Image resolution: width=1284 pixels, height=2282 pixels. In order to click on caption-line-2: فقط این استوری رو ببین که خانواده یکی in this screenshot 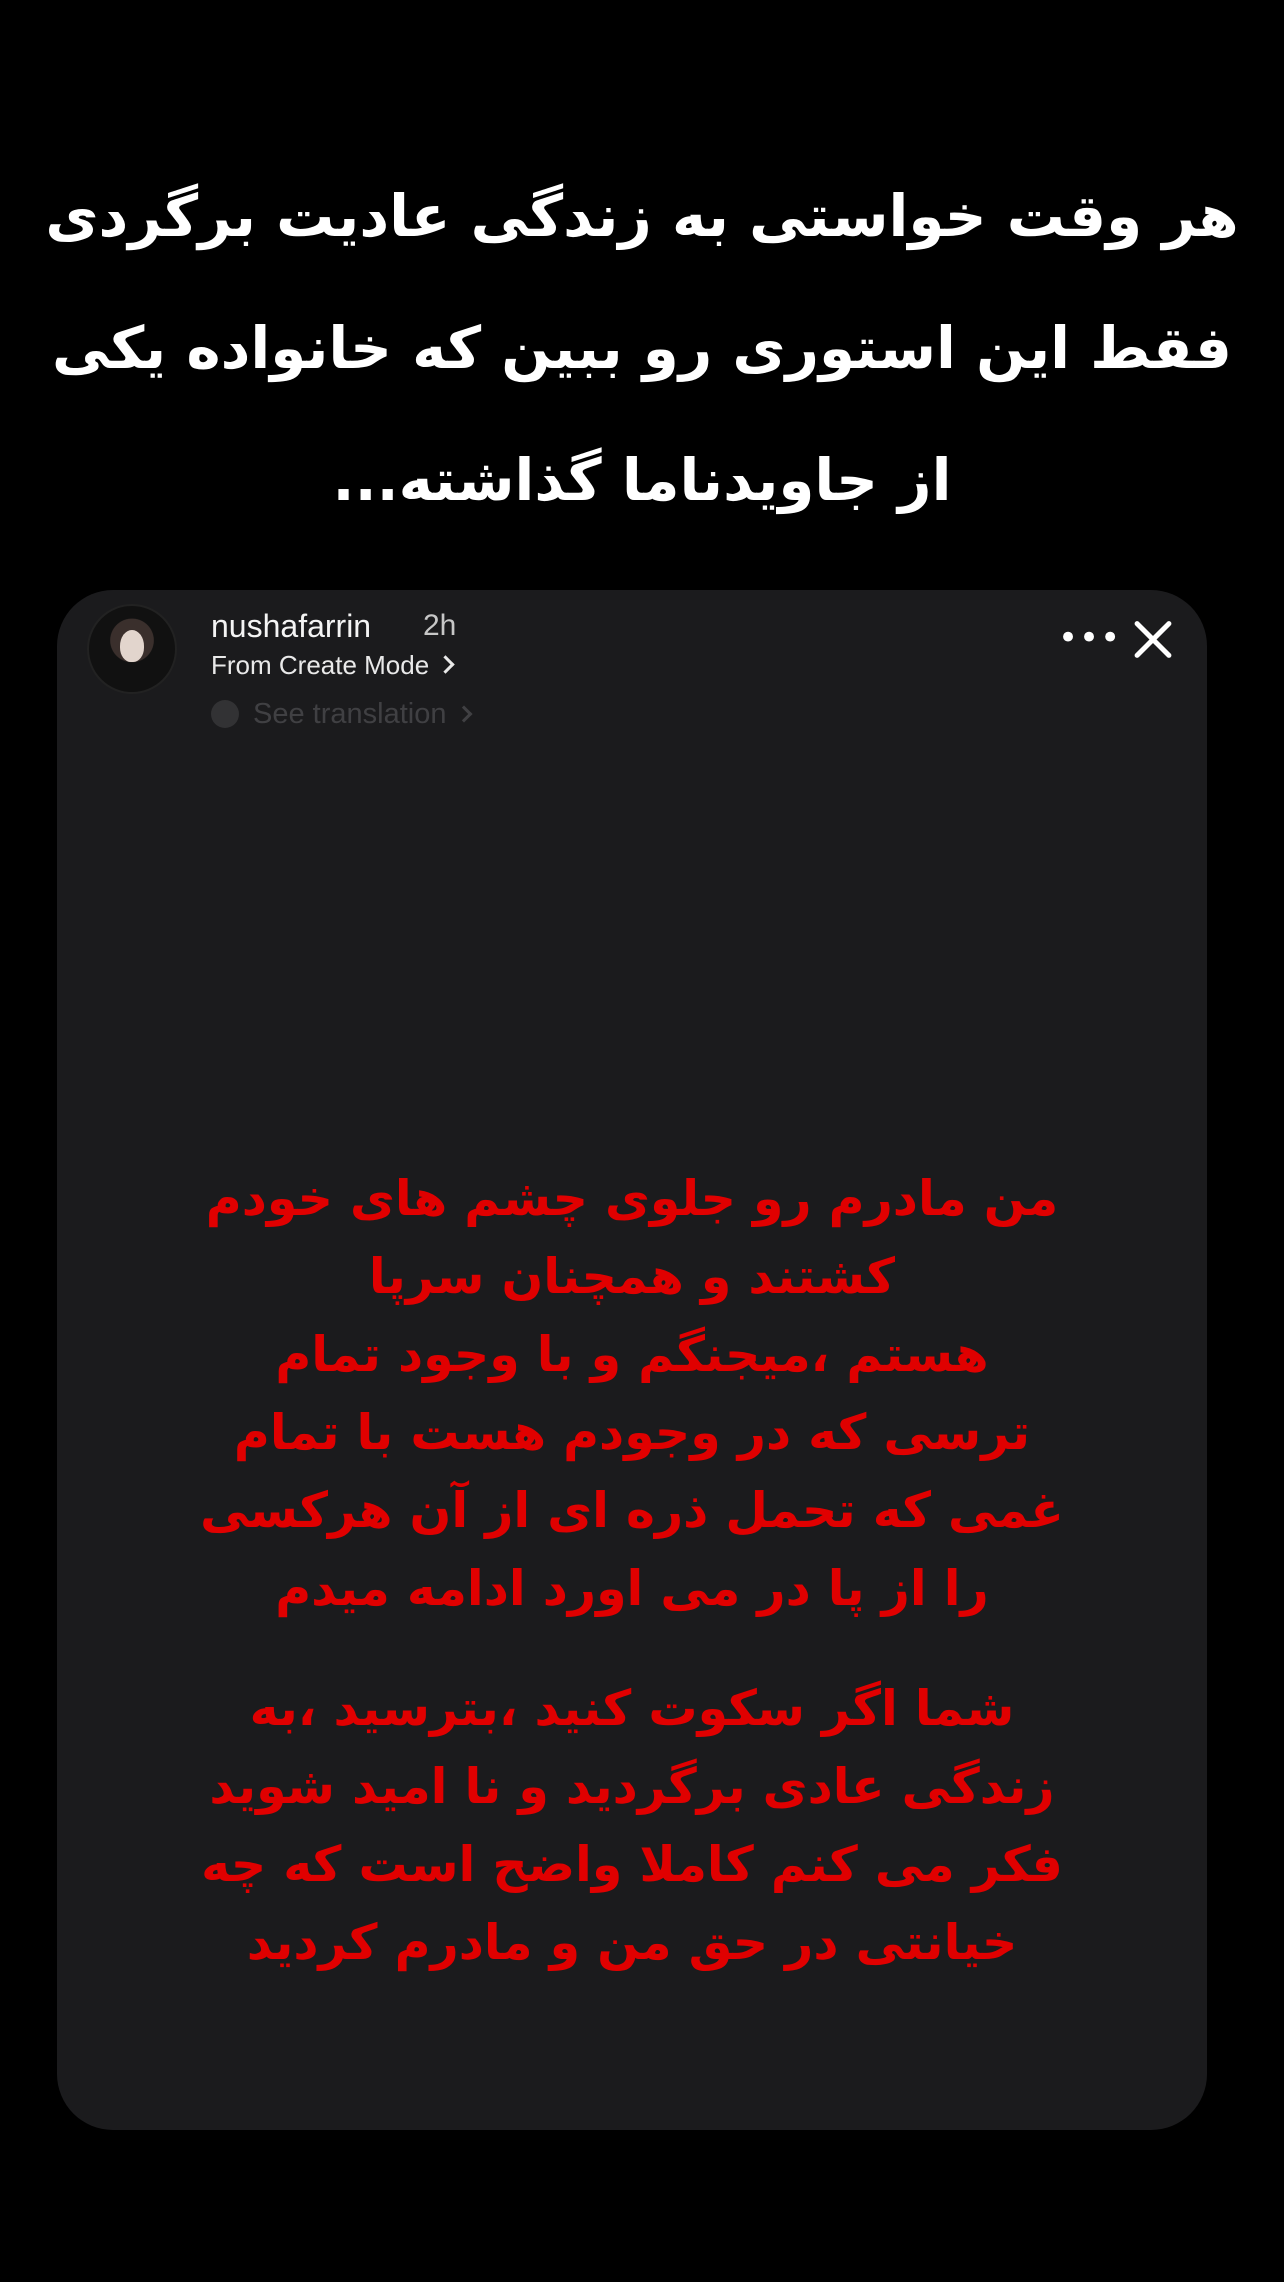, I will do `click(642, 348)`.